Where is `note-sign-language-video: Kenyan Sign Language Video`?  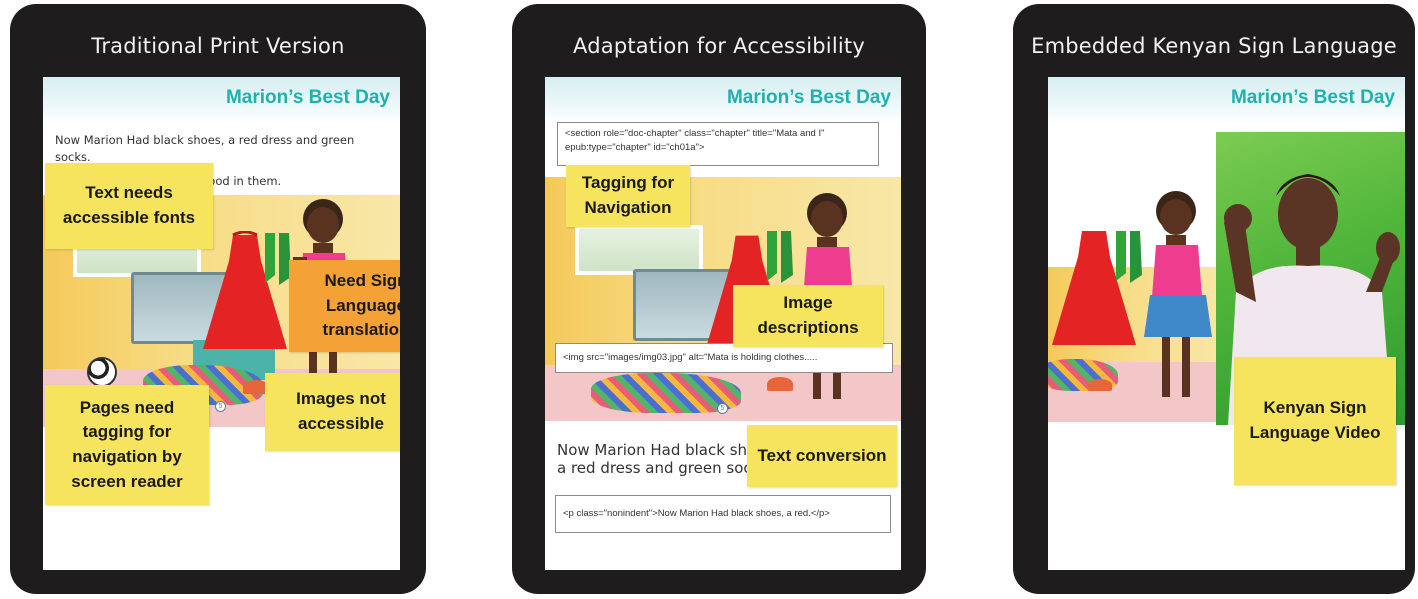 note-sign-language-video: Kenyan Sign Language Video is located at coordinates (1315, 421).